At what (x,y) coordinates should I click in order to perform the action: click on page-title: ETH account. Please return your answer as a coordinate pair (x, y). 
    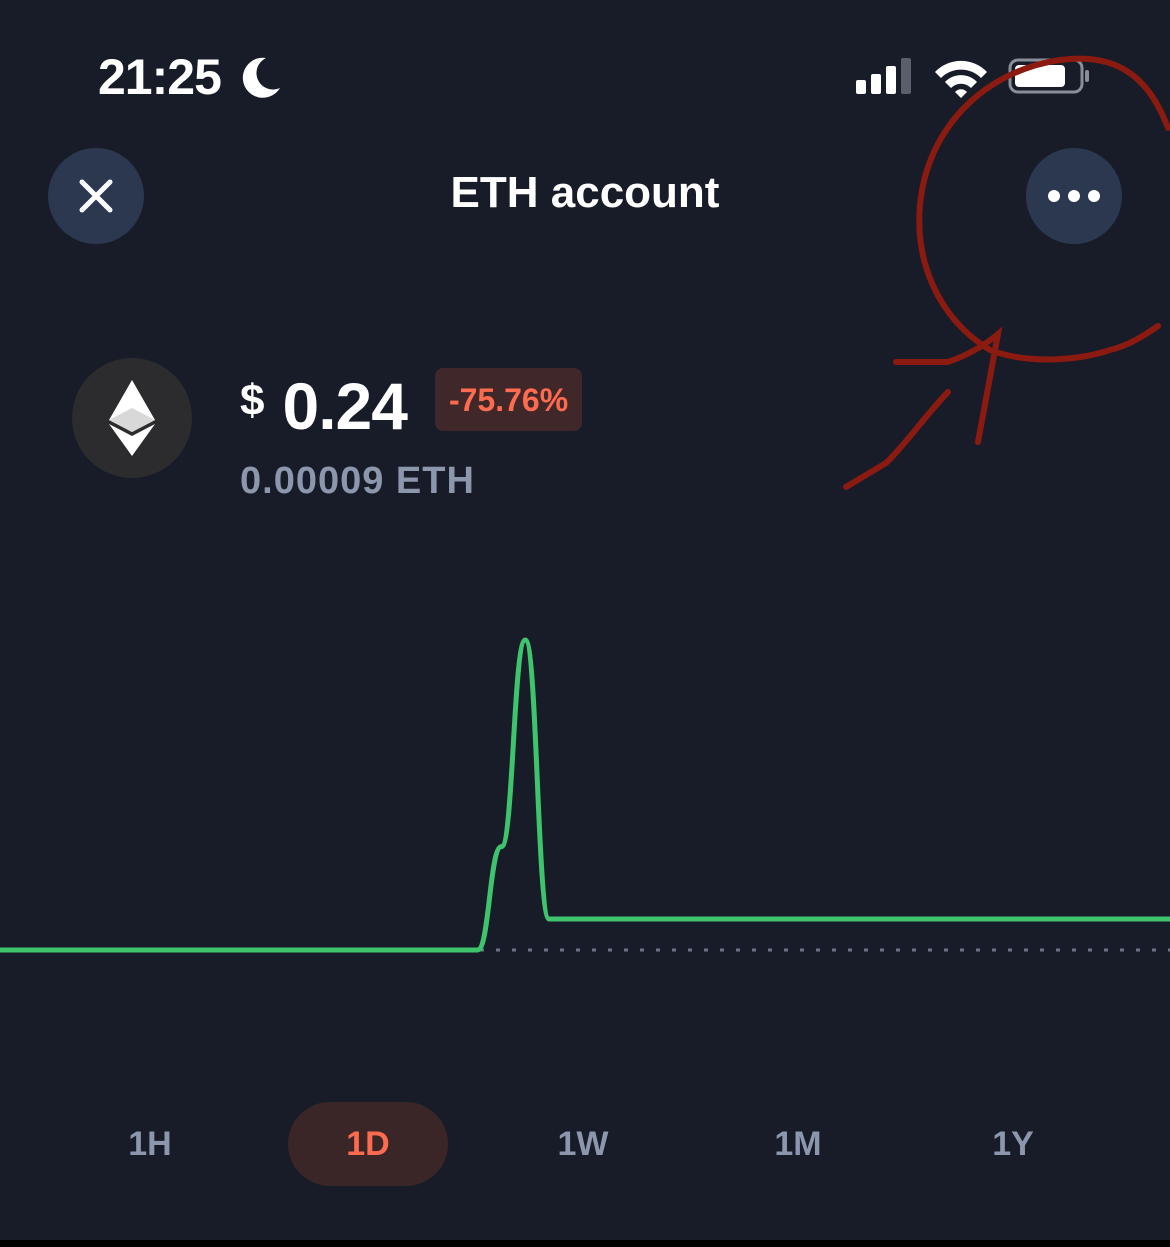
    Looking at the image, I should click on (585, 192).